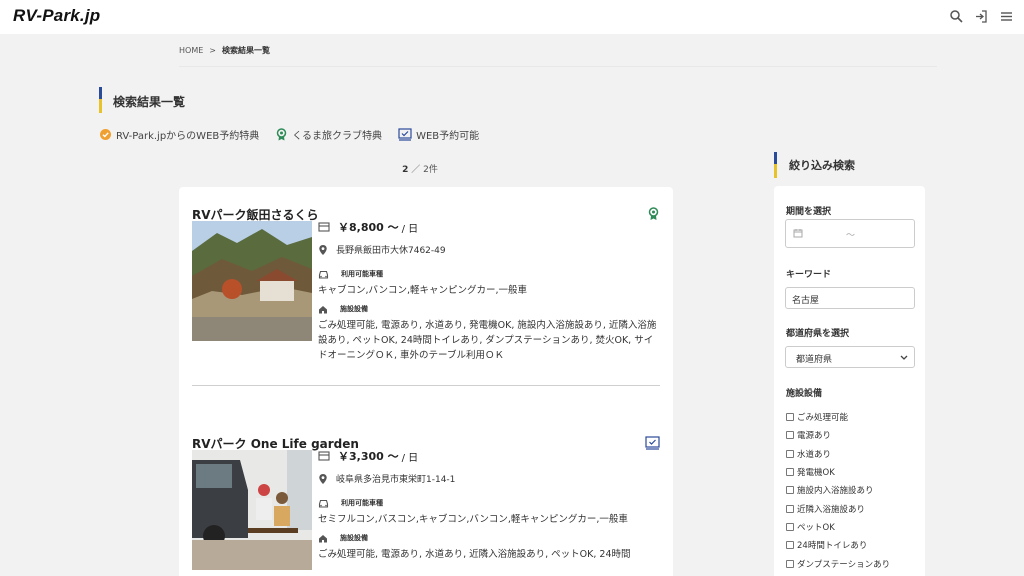 Image resolution: width=1024 pixels, height=576 pixels. I want to click on sidebar-title: 絞り込み検索, so click(822, 165).